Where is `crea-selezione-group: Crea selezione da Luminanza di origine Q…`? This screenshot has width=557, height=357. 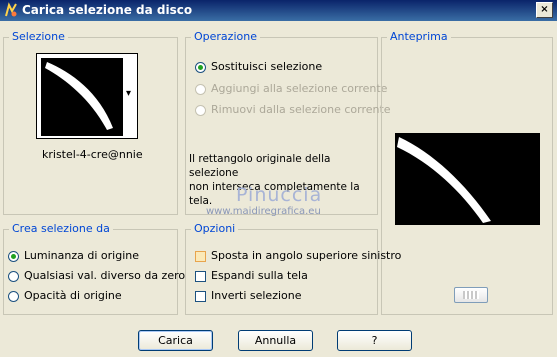 crea-selezione-group: Crea selezione da Luminanza di origine Q… is located at coordinates (94, 269).